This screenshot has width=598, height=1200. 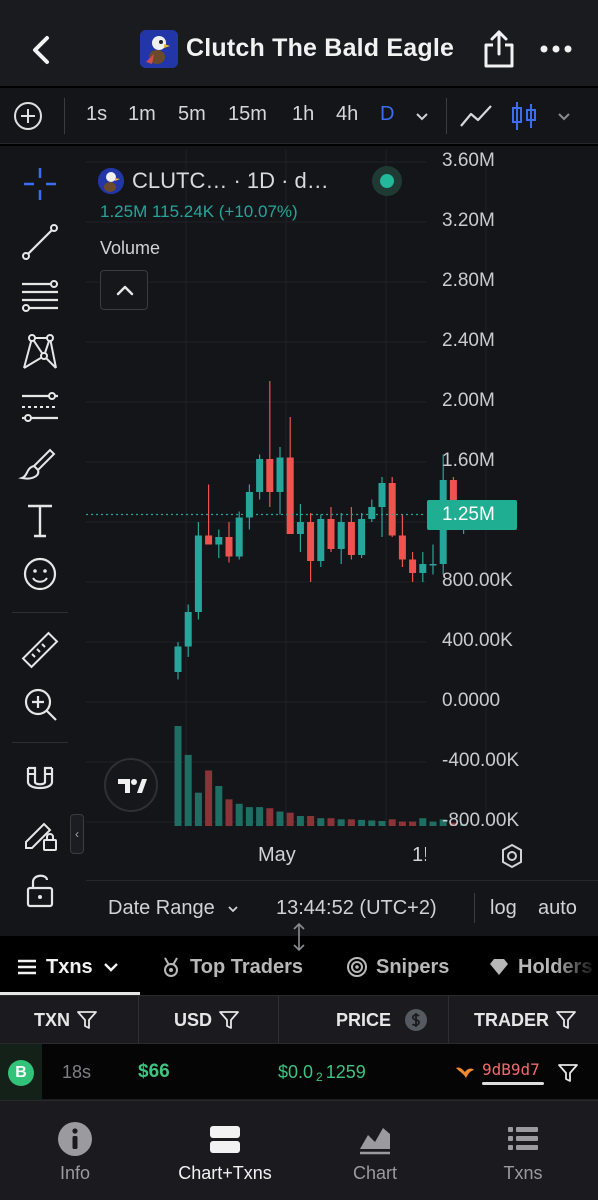 I want to click on table-row: B 18s $66 $0.0 2 1259 9dB9d7, so click(x=299, y=1072).